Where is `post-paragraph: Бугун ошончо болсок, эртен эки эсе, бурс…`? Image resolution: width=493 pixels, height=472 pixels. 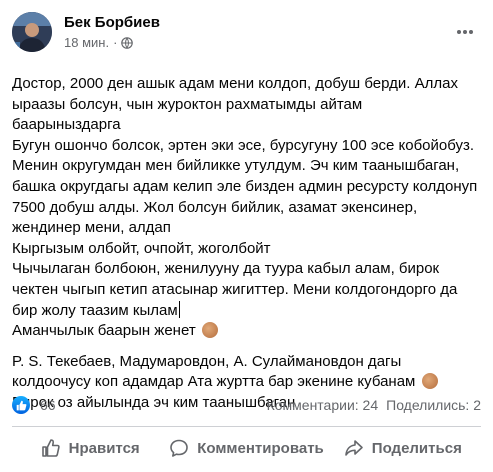
post-paragraph: Бугун ошончо болсок, эртен эки эсе, бурс… is located at coordinates (243, 145).